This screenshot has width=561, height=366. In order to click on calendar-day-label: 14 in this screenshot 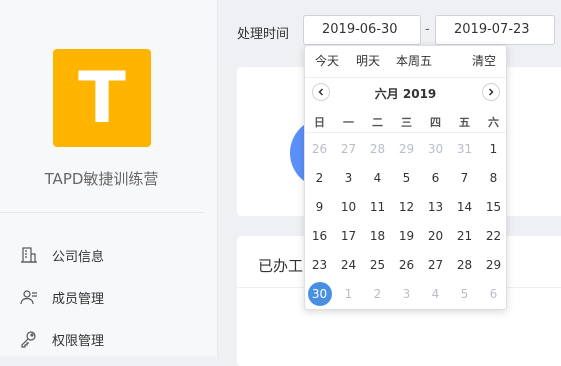, I will do `click(464, 207)`.